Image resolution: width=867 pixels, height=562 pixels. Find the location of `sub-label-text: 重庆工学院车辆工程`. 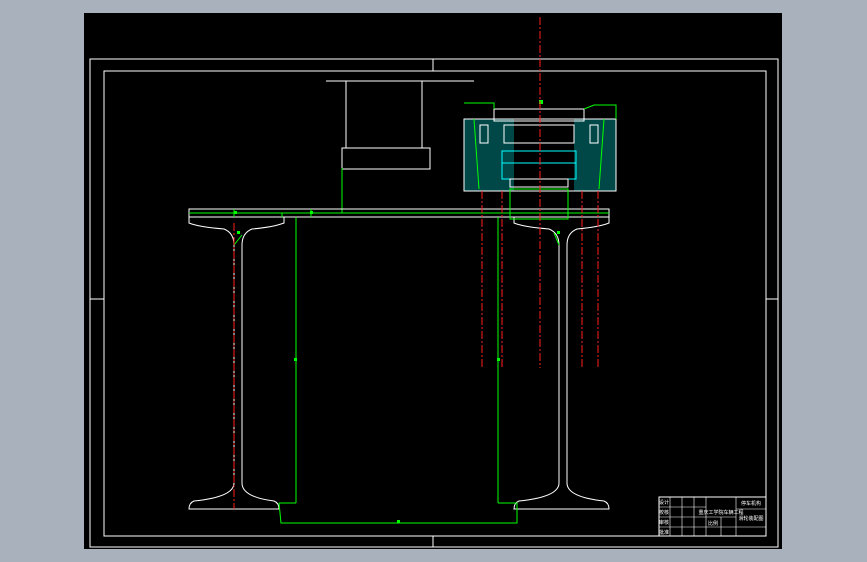

sub-label-text: 重庆工学院车辆工程 is located at coordinates (720, 512).